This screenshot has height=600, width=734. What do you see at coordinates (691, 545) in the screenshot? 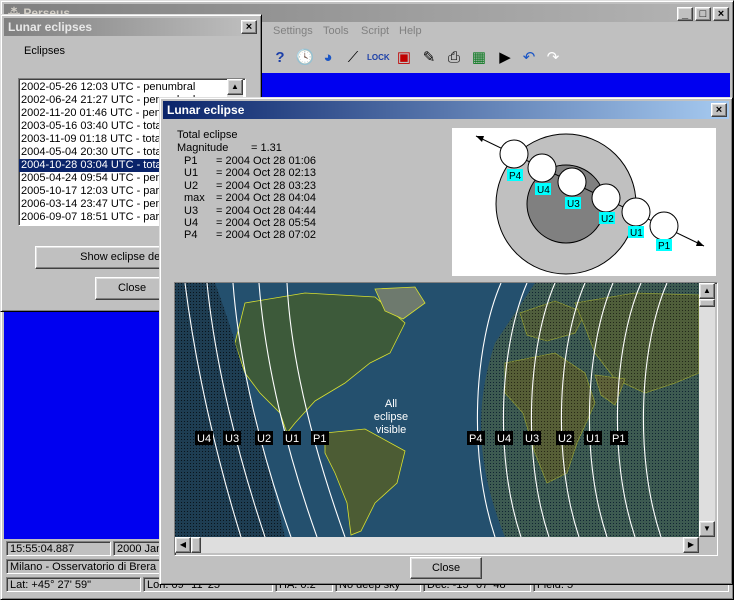
I see `map-scroll-right: ▶` at bounding box center [691, 545].